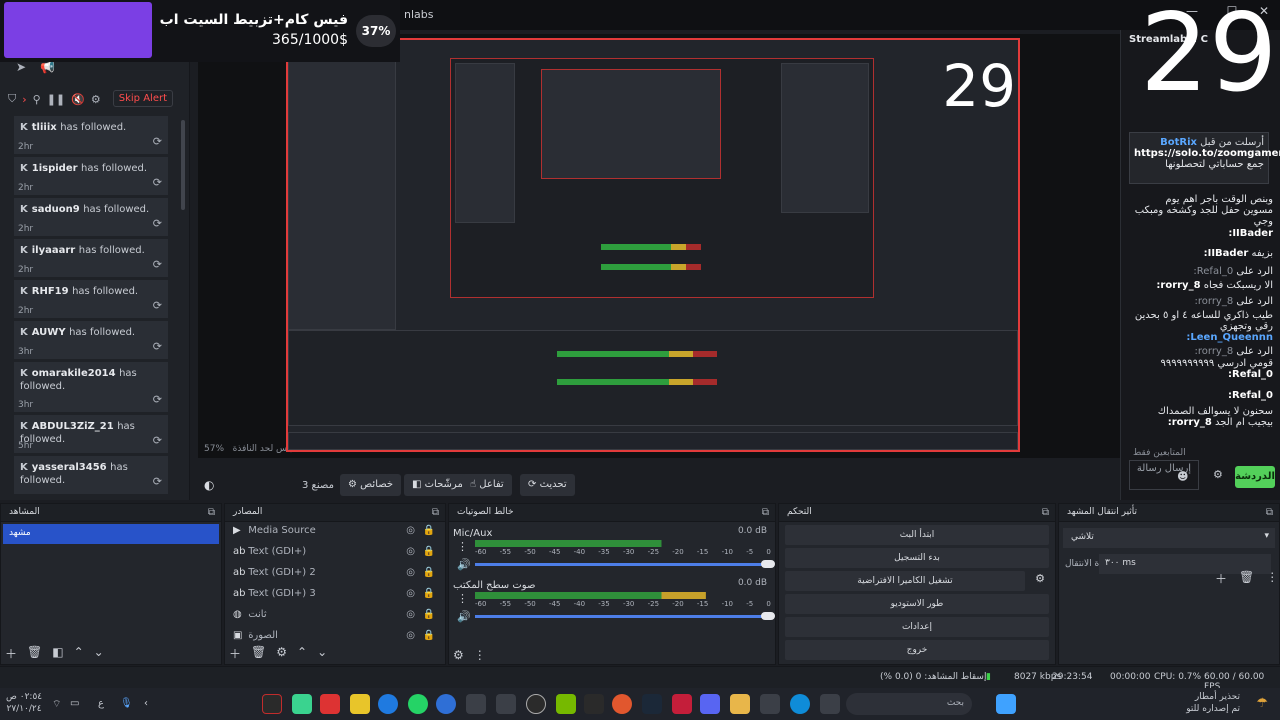 The image size is (1280, 720). I want to click on chevron-left-icon: ‹, so click(146, 703).